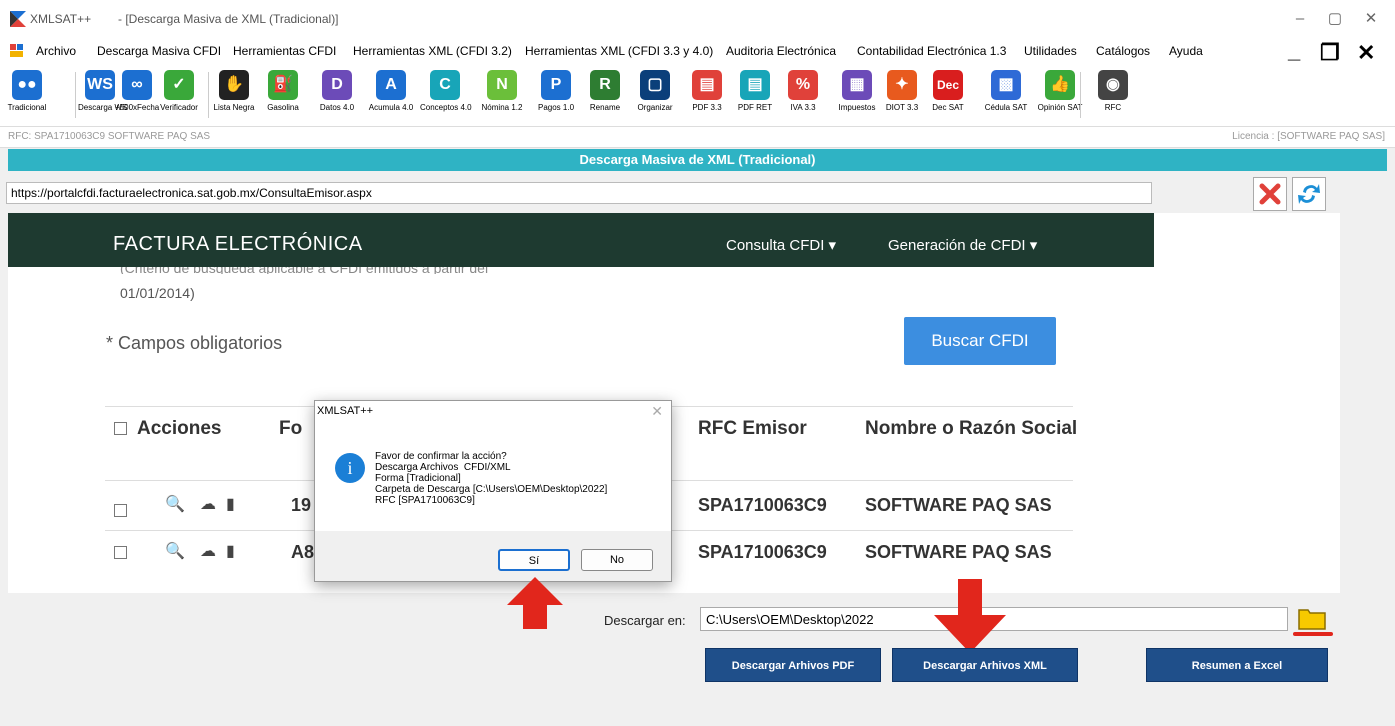 This screenshot has width=1395, height=726. What do you see at coordinates (345, 411) in the screenshot?
I see `dialog-title: XMLSAT++` at bounding box center [345, 411].